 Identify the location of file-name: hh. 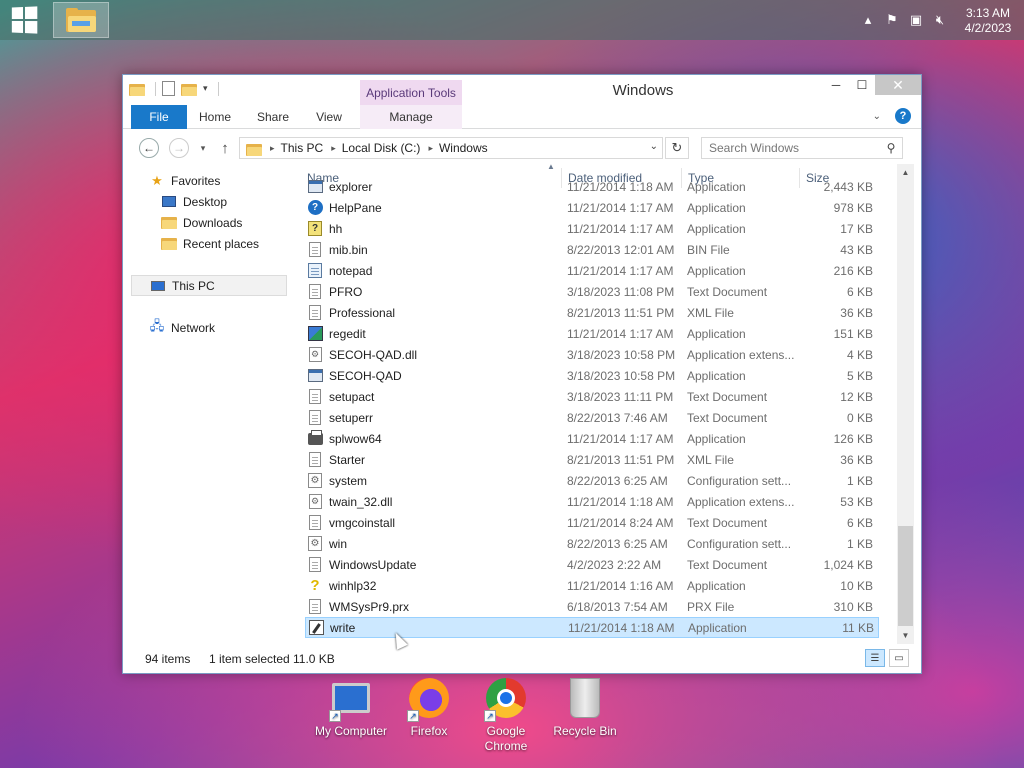
(336, 228).